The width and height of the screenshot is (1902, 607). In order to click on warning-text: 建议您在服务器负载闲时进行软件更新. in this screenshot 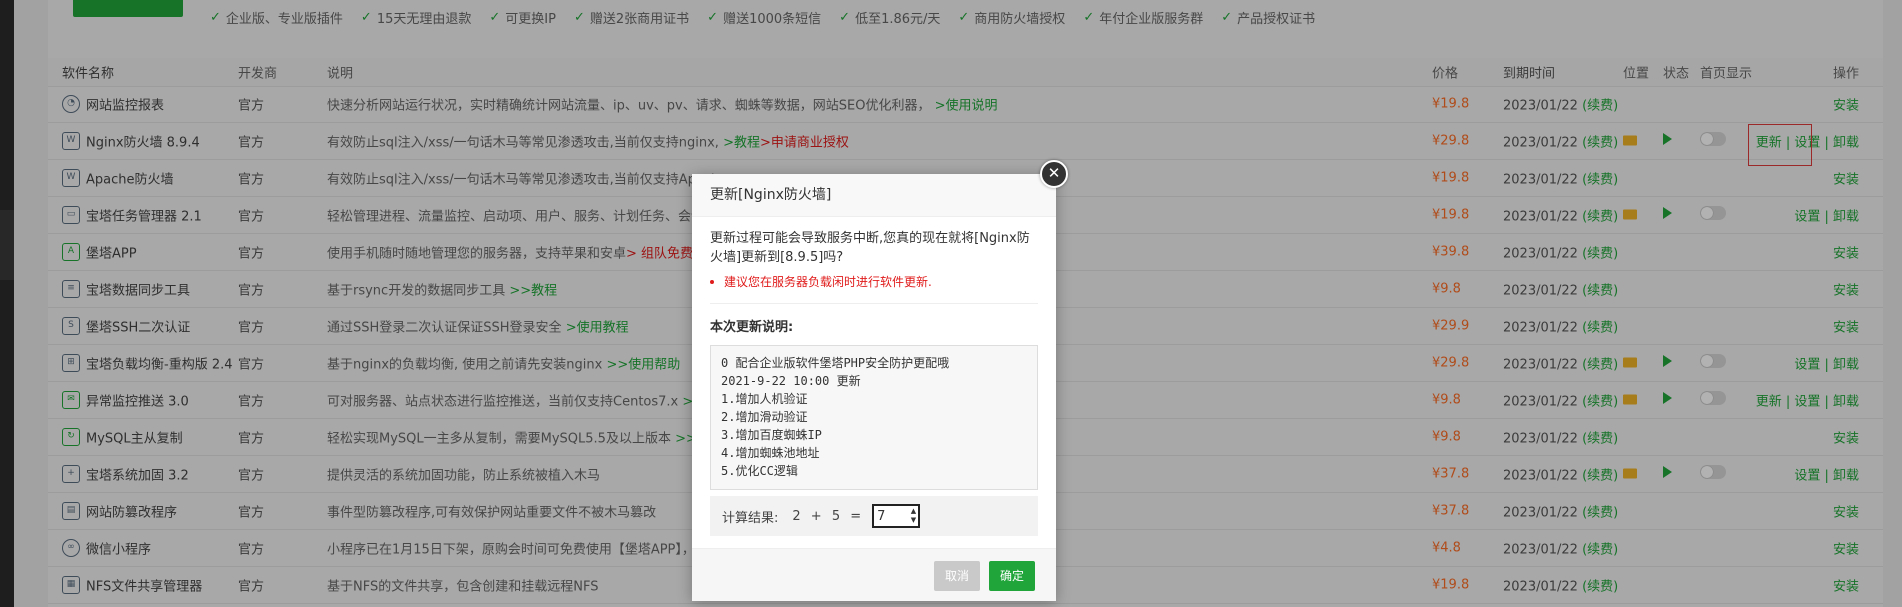, I will do `click(828, 282)`.